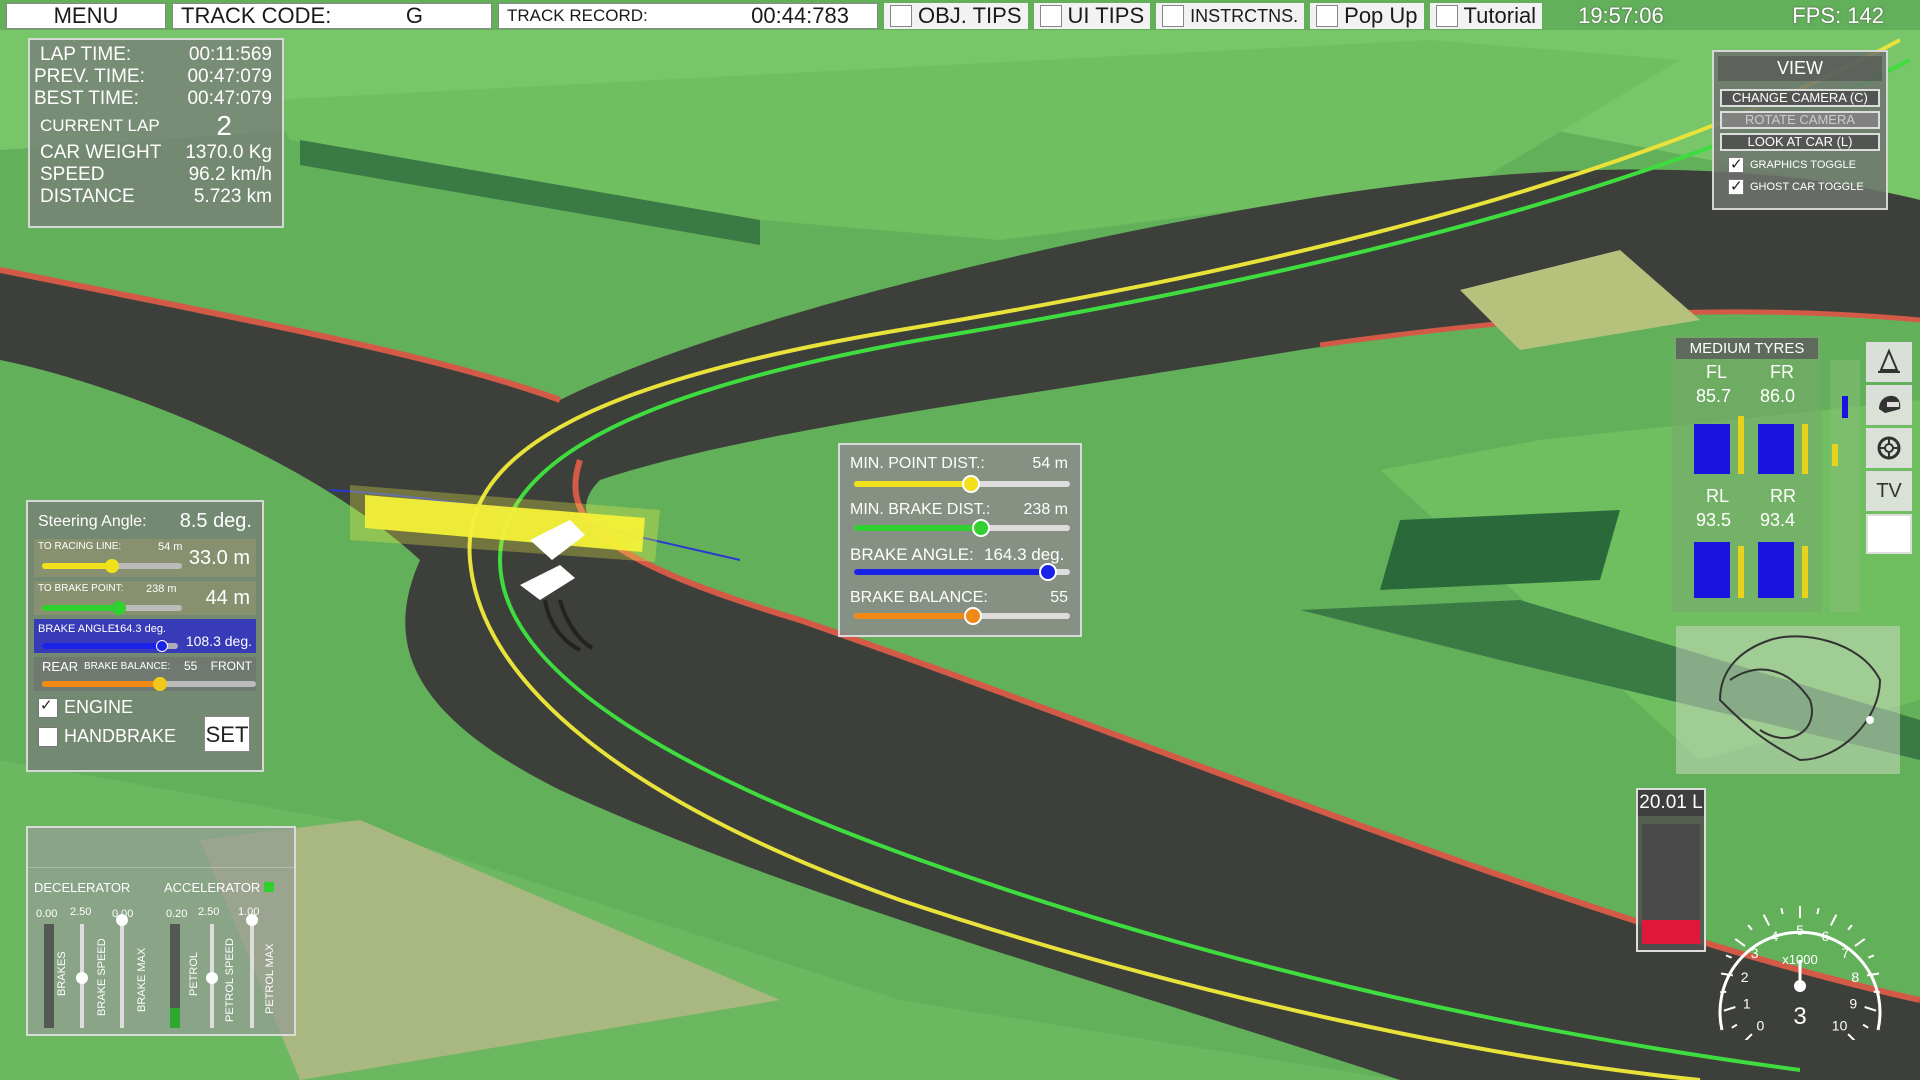 Image resolution: width=1920 pixels, height=1080 pixels. I want to click on brake-speed-slider, so click(82, 976).